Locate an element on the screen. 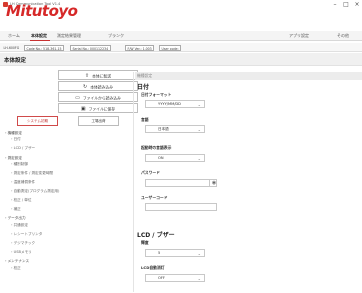 This screenshot has width=362, height=293. load-label: ファイルから読み込み is located at coordinates (101, 98).